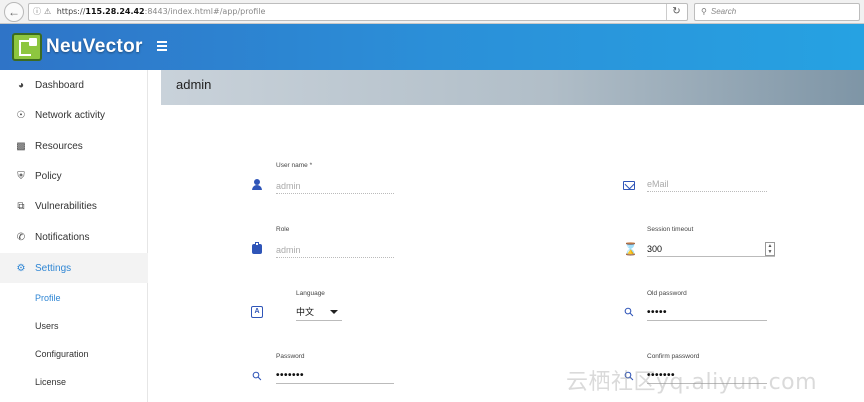 The height and width of the screenshot is (402, 864). What do you see at coordinates (692, 382) in the screenshot?
I see `watermark: 云栖社区yq.aliyun.com` at bounding box center [692, 382].